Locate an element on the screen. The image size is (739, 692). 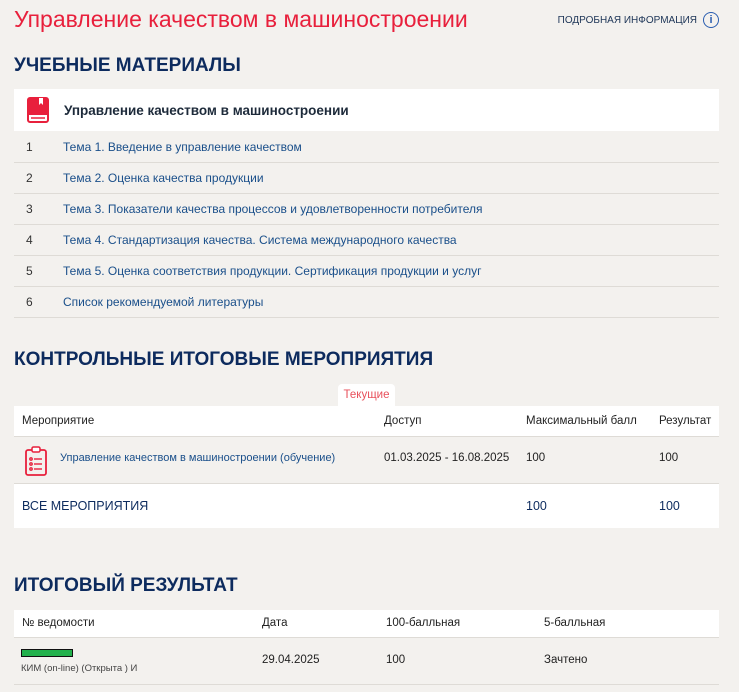
col-date: Дата is located at coordinates (275, 623).